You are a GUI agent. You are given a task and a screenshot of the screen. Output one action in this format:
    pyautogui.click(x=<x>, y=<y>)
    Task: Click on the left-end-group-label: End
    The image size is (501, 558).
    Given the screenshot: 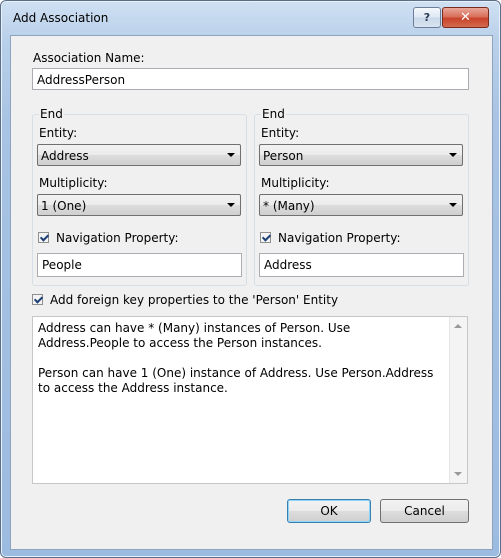 What is the action you would take?
    pyautogui.click(x=51, y=114)
    